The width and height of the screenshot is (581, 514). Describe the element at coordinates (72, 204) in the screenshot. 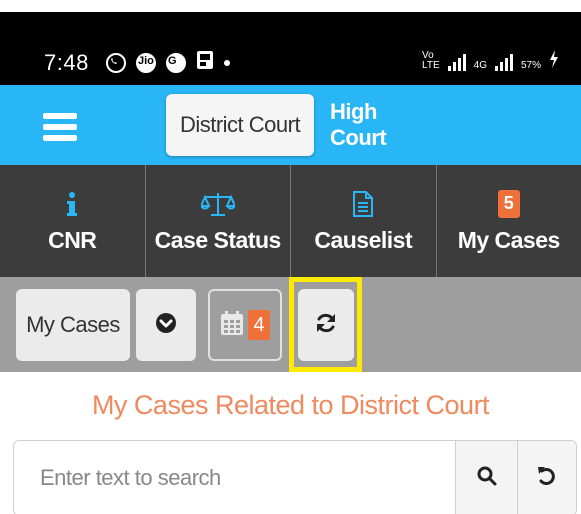

I see `info-icon` at that location.